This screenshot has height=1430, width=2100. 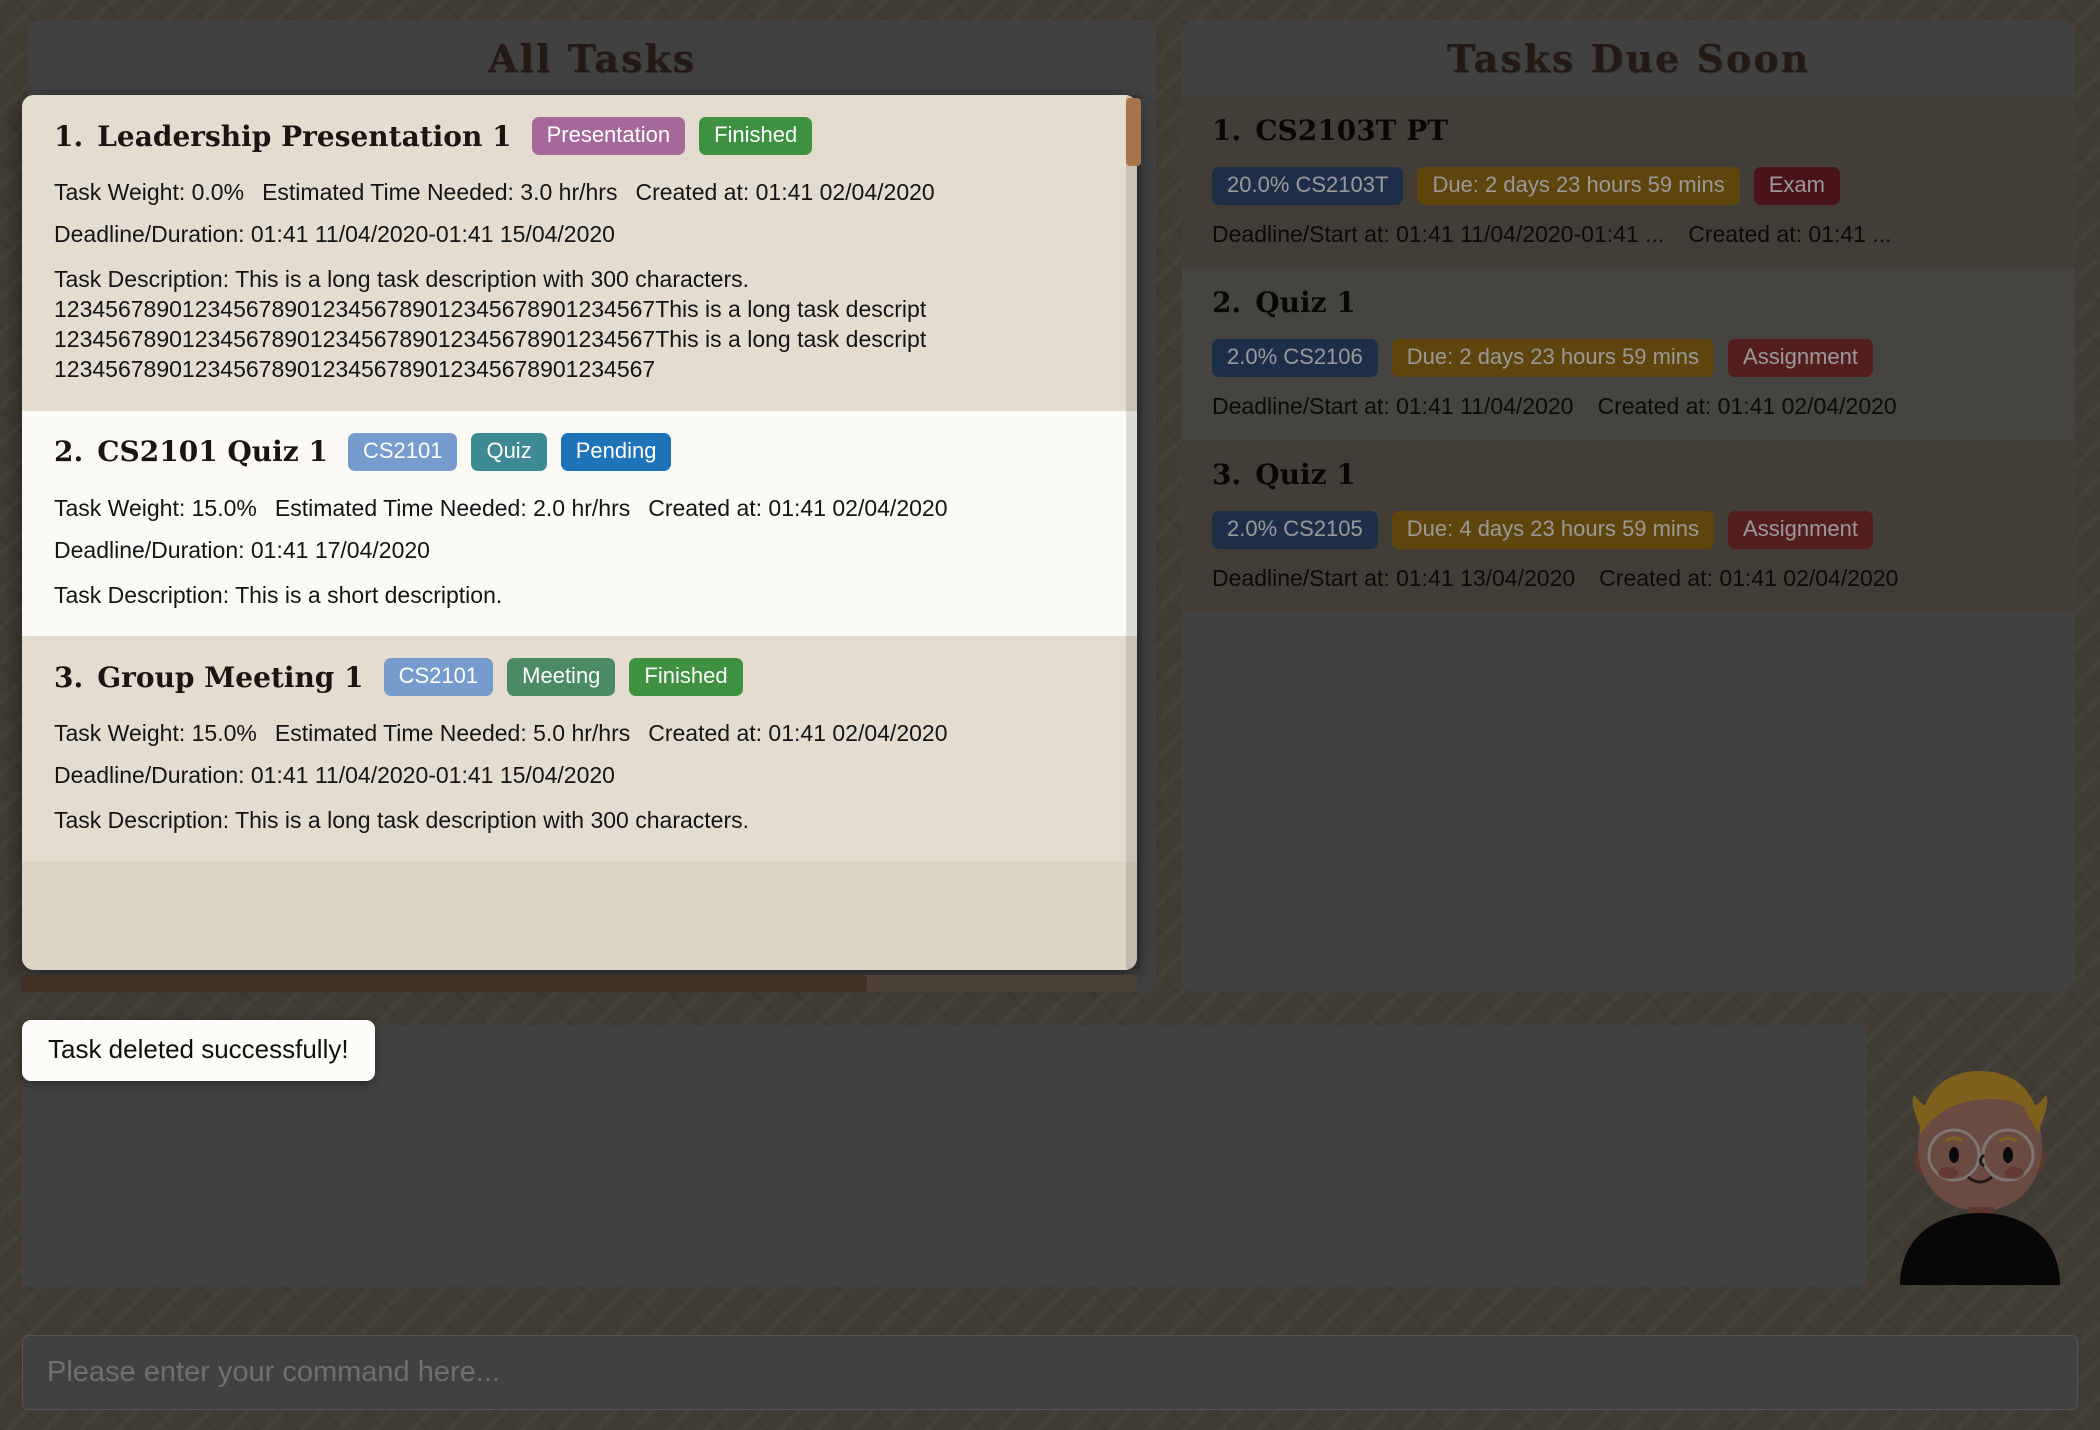 What do you see at coordinates (1227, 302) in the screenshot?
I see `due-task-index: 2.` at bounding box center [1227, 302].